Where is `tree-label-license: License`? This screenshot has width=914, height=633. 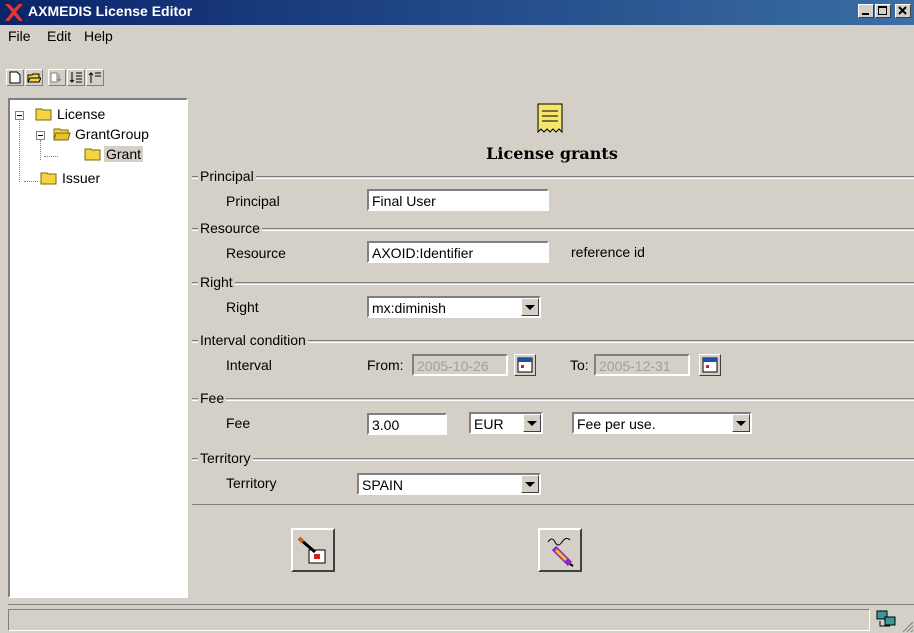
tree-label-license: License is located at coordinates (81, 114).